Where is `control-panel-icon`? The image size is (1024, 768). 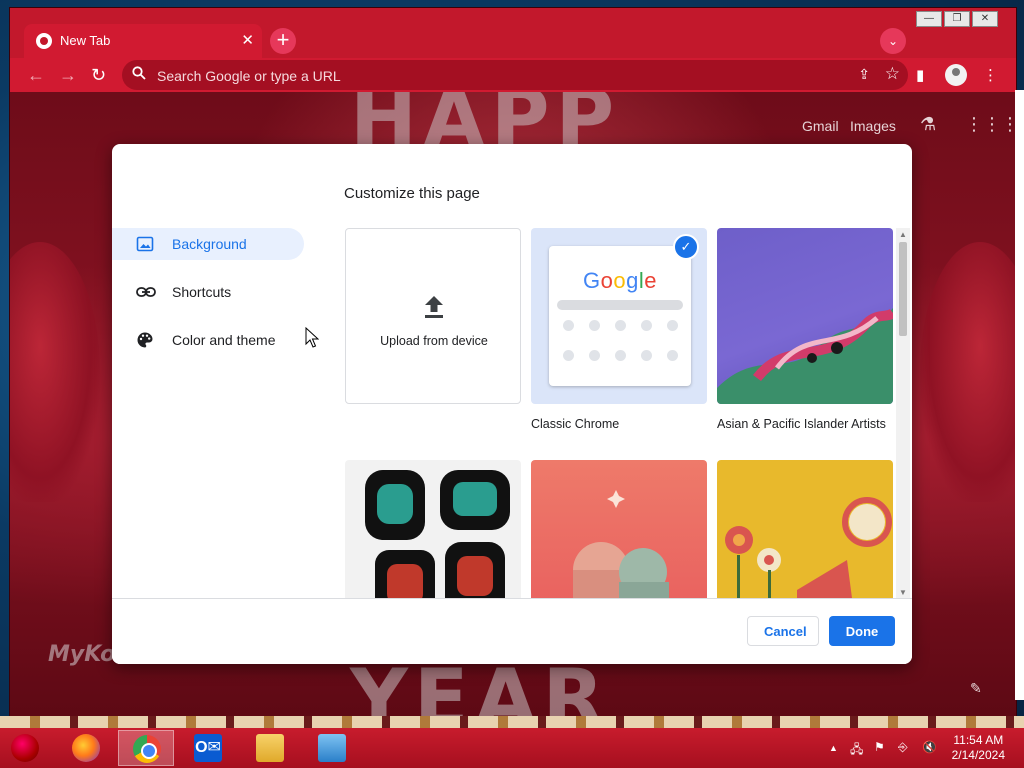 control-panel-icon is located at coordinates (332, 748).